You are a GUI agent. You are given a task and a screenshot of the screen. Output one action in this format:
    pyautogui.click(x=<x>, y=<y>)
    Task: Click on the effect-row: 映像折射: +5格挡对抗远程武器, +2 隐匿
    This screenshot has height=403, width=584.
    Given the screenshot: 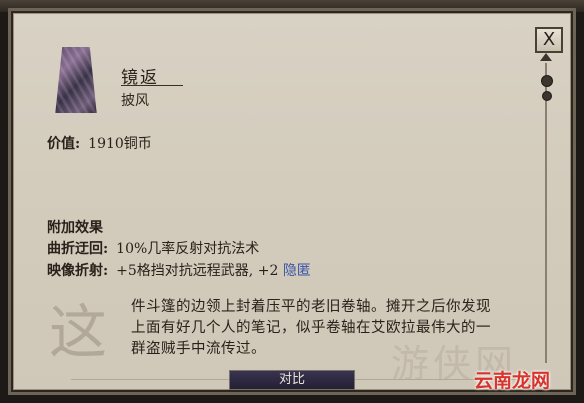 What is the action you would take?
    pyautogui.click(x=179, y=270)
    